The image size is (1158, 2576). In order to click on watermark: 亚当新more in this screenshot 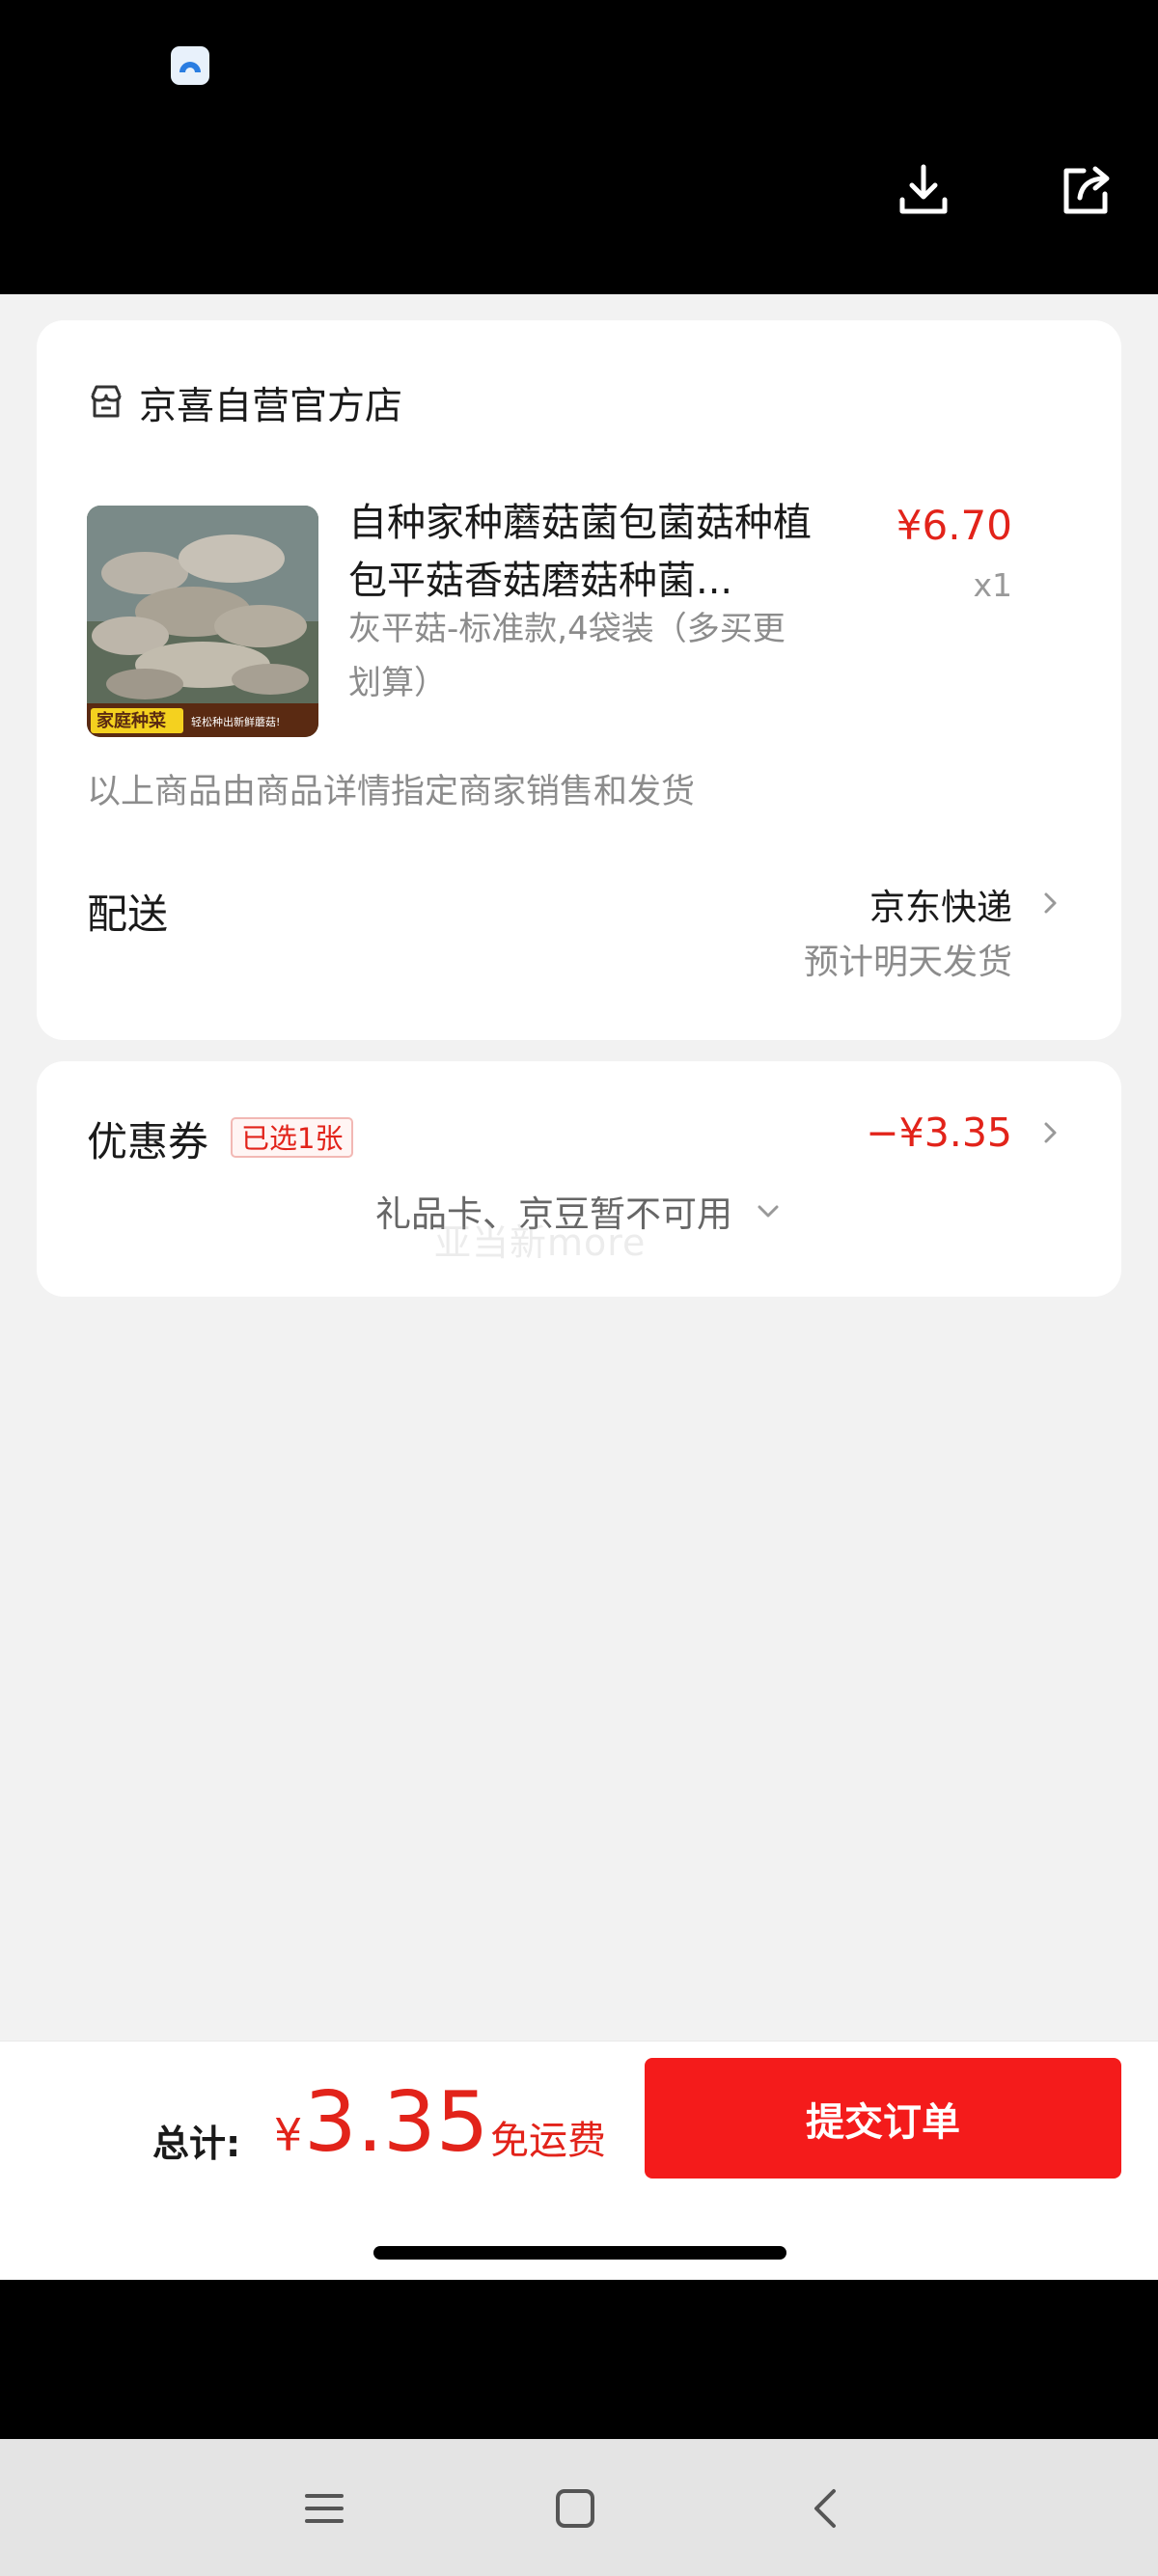, I will do `click(540, 1242)`.